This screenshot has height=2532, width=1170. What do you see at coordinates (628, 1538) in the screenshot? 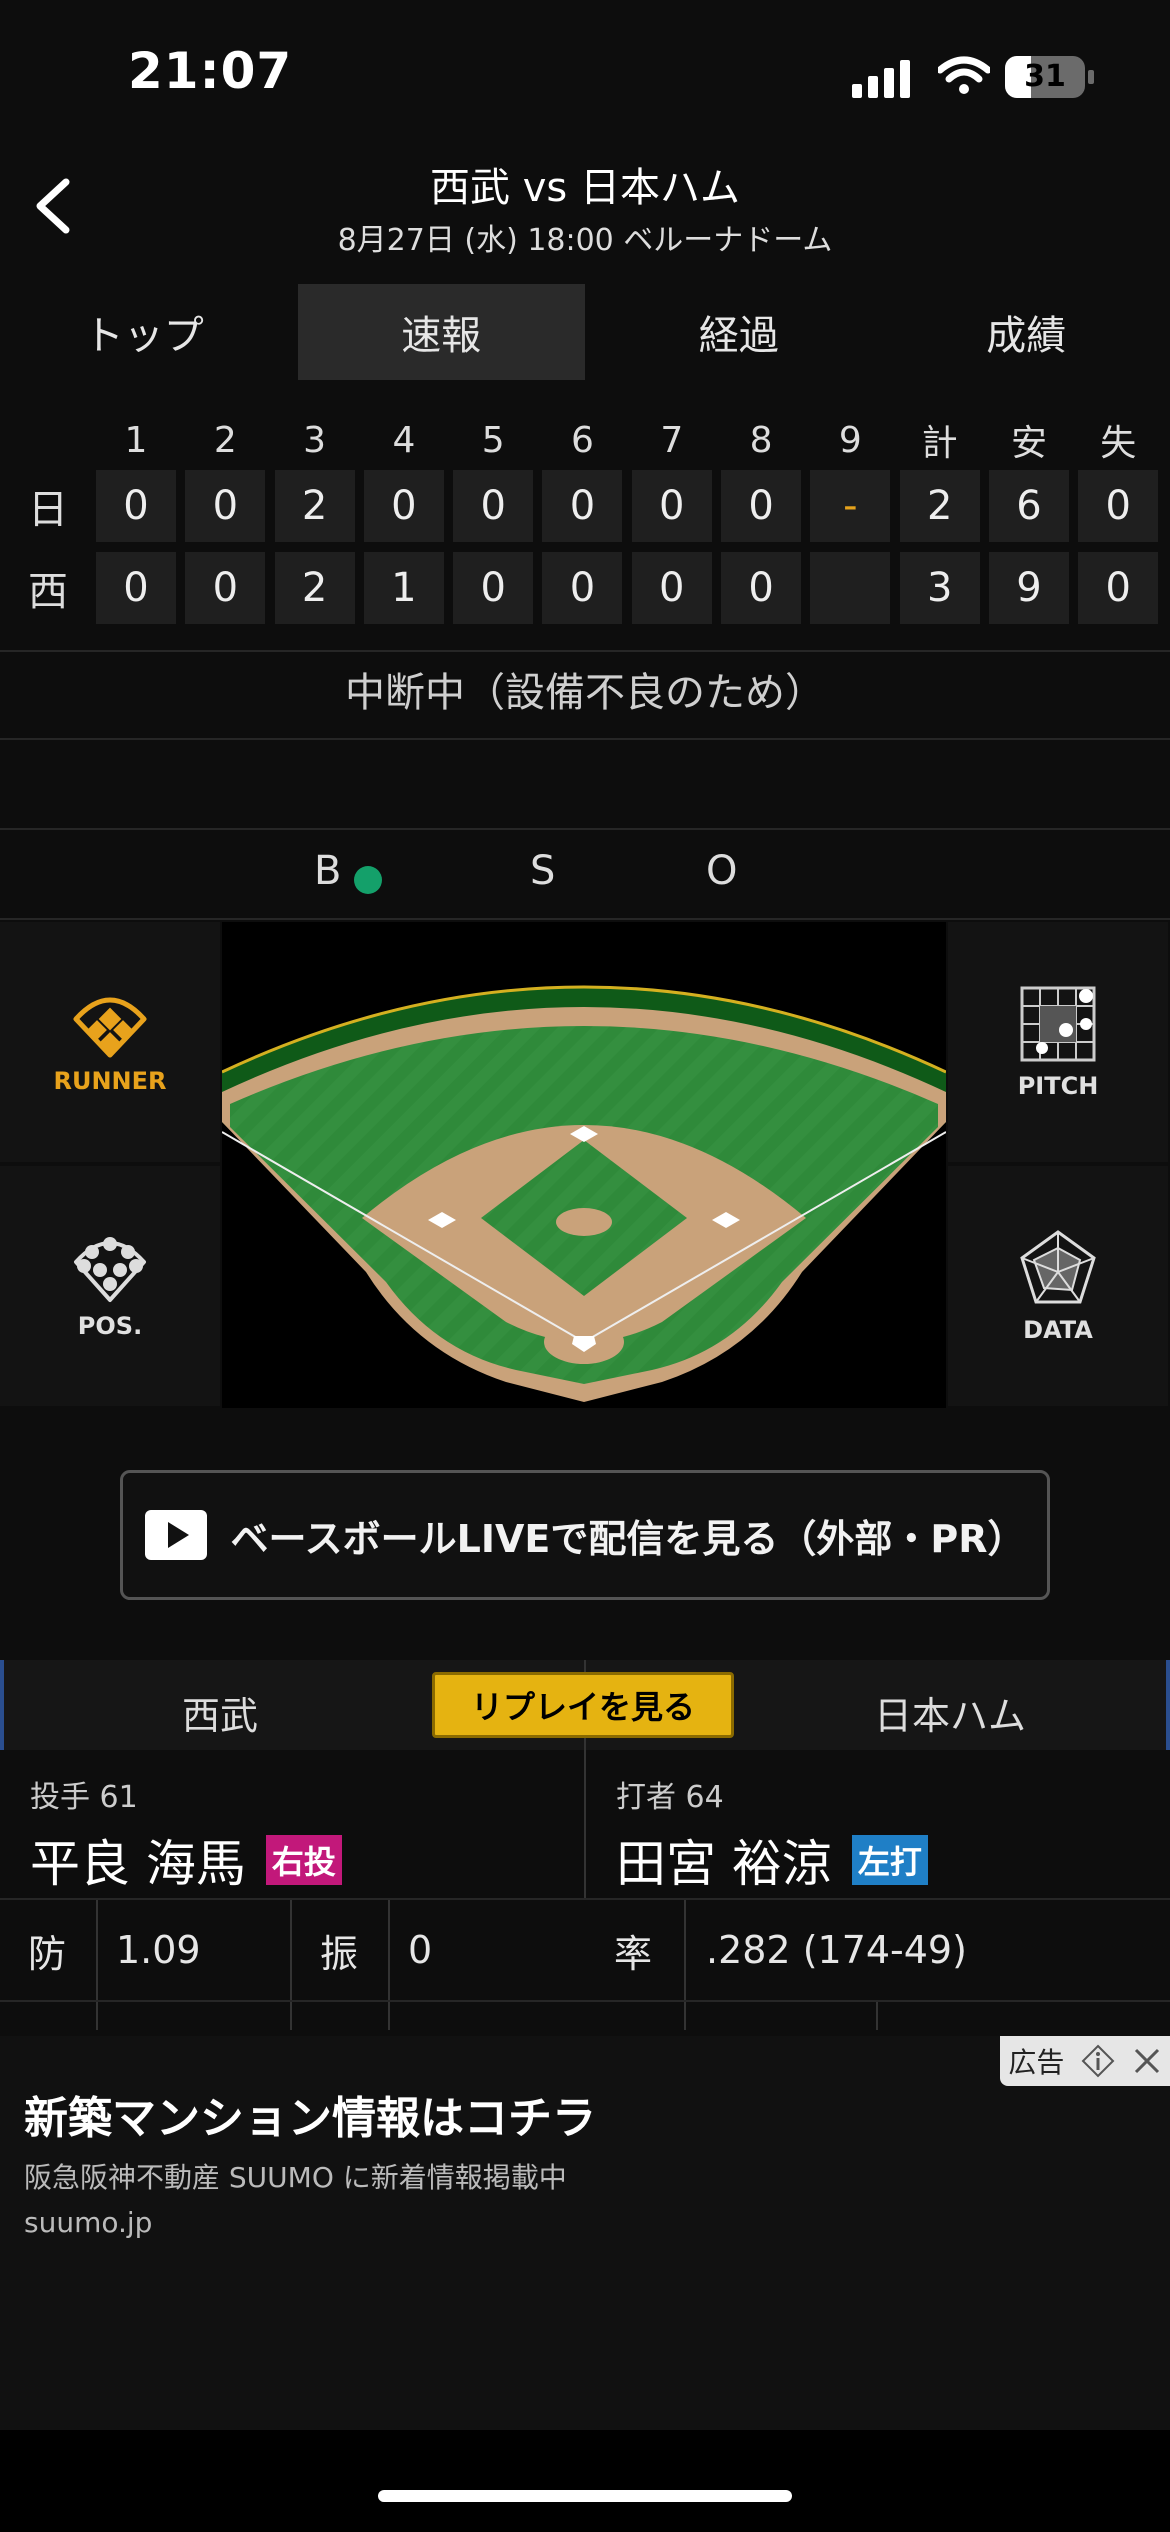
I see `stream-cta-label: ベースボールLIVEで配信を見る（外部・PR）` at bounding box center [628, 1538].